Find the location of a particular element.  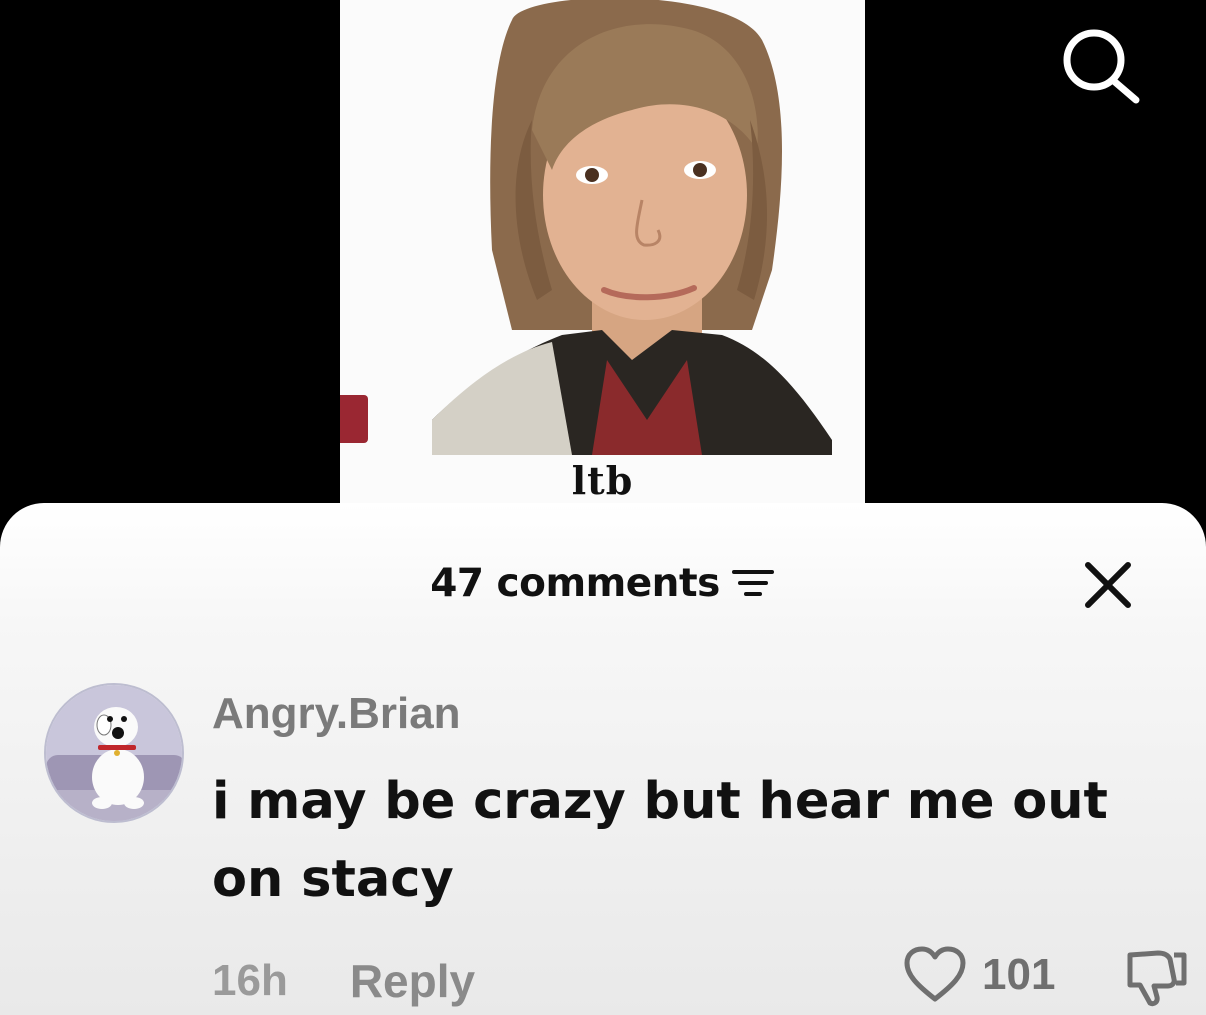

like-count: 101 is located at coordinates (1019, 974).